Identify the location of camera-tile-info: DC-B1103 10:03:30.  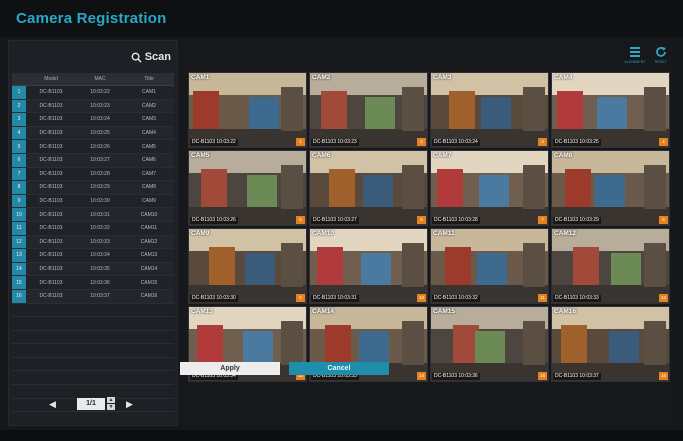
(214, 298).